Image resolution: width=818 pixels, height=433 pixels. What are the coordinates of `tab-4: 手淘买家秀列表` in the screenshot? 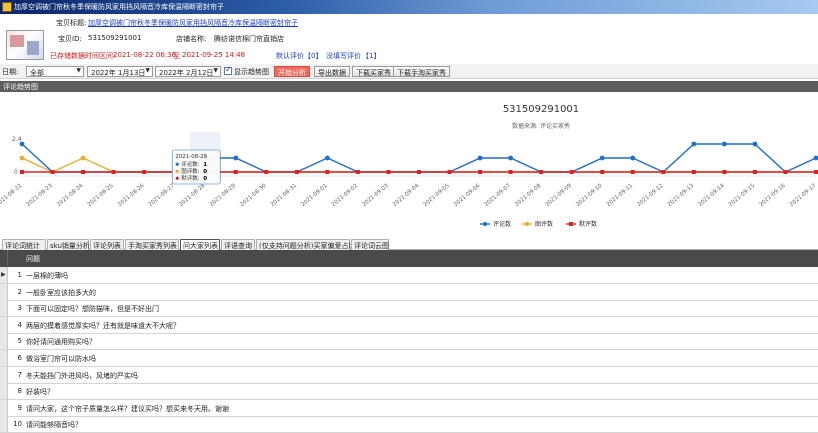 It's located at (152, 244).